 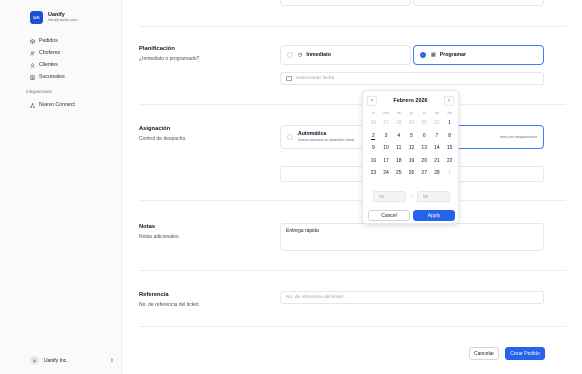 What do you see at coordinates (410, 101) in the screenshot?
I see `calendar-month-label: Febrero 2026` at bounding box center [410, 101].